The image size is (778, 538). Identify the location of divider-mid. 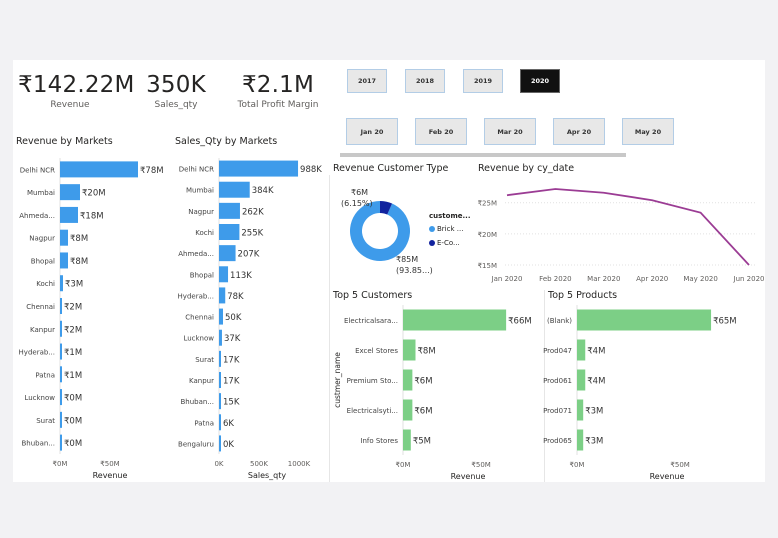
(544, 386).